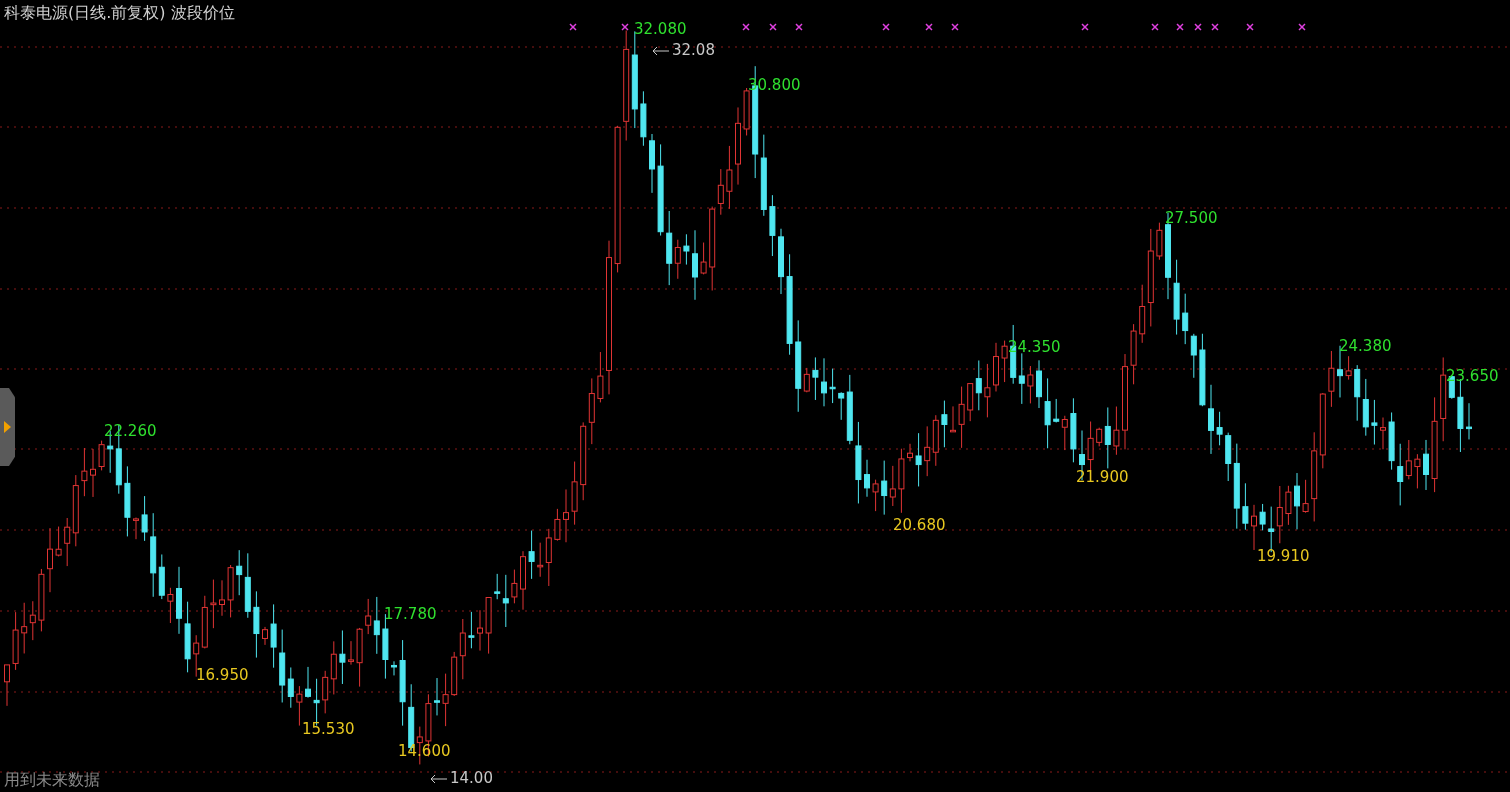 This screenshot has width=1510, height=792. I want to click on price-label: 32.080, so click(660, 29).